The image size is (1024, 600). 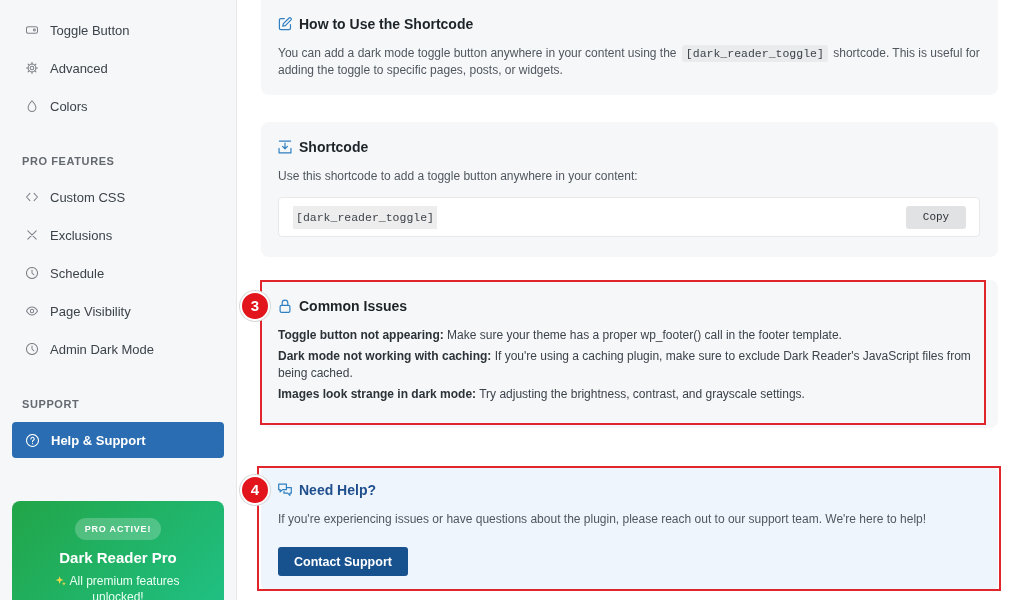 What do you see at coordinates (334, 147) in the screenshot?
I see `card-title: Shortcode` at bounding box center [334, 147].